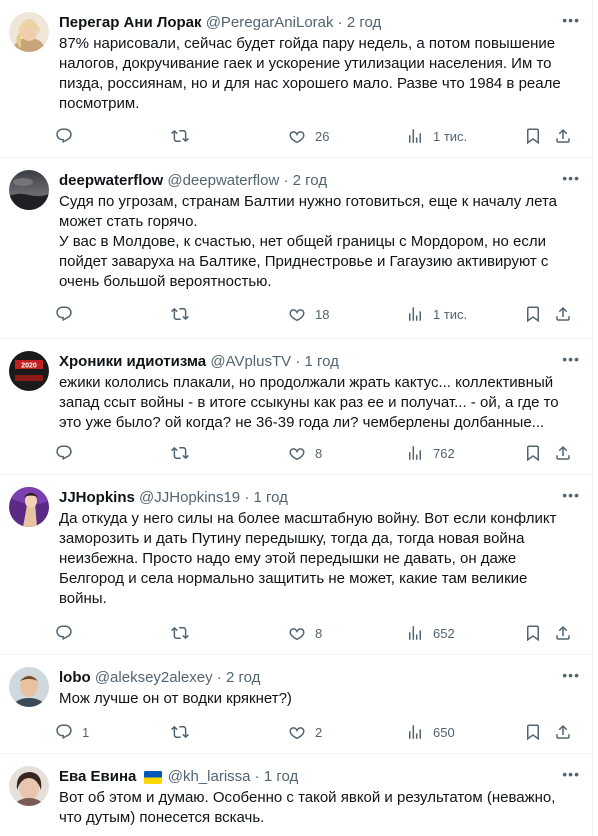 This screenshot has width=598, height=836. I want to click on user-handle: @PeregarAniLorak, so click(270, 22).